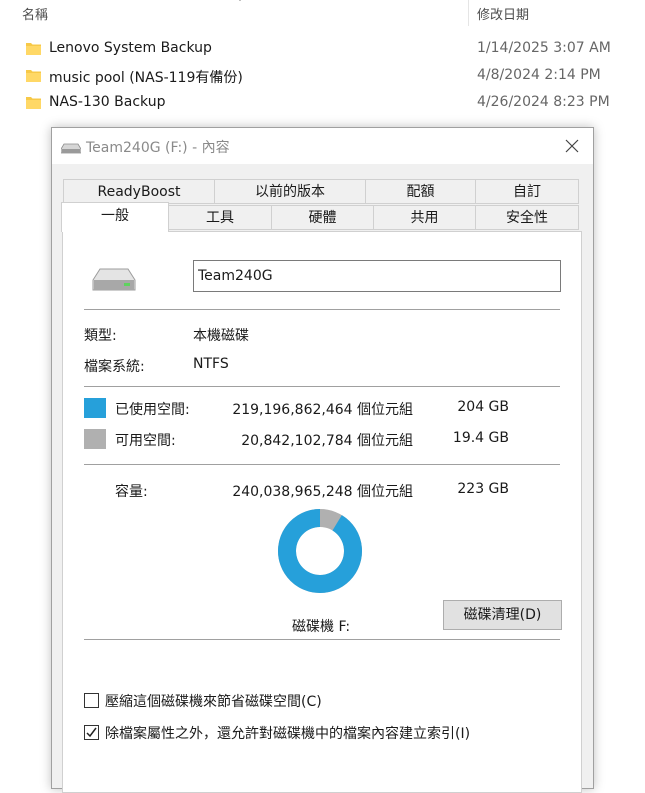 The width and height of the screenshot is (645, 793). What do you see at coordinates (287, 733) in the screenshot?
I see `index-label: 除檔案屬性之外，還允許對磁碟機中的檔案內容建立索引(I)` at bounding box center [287, 733].